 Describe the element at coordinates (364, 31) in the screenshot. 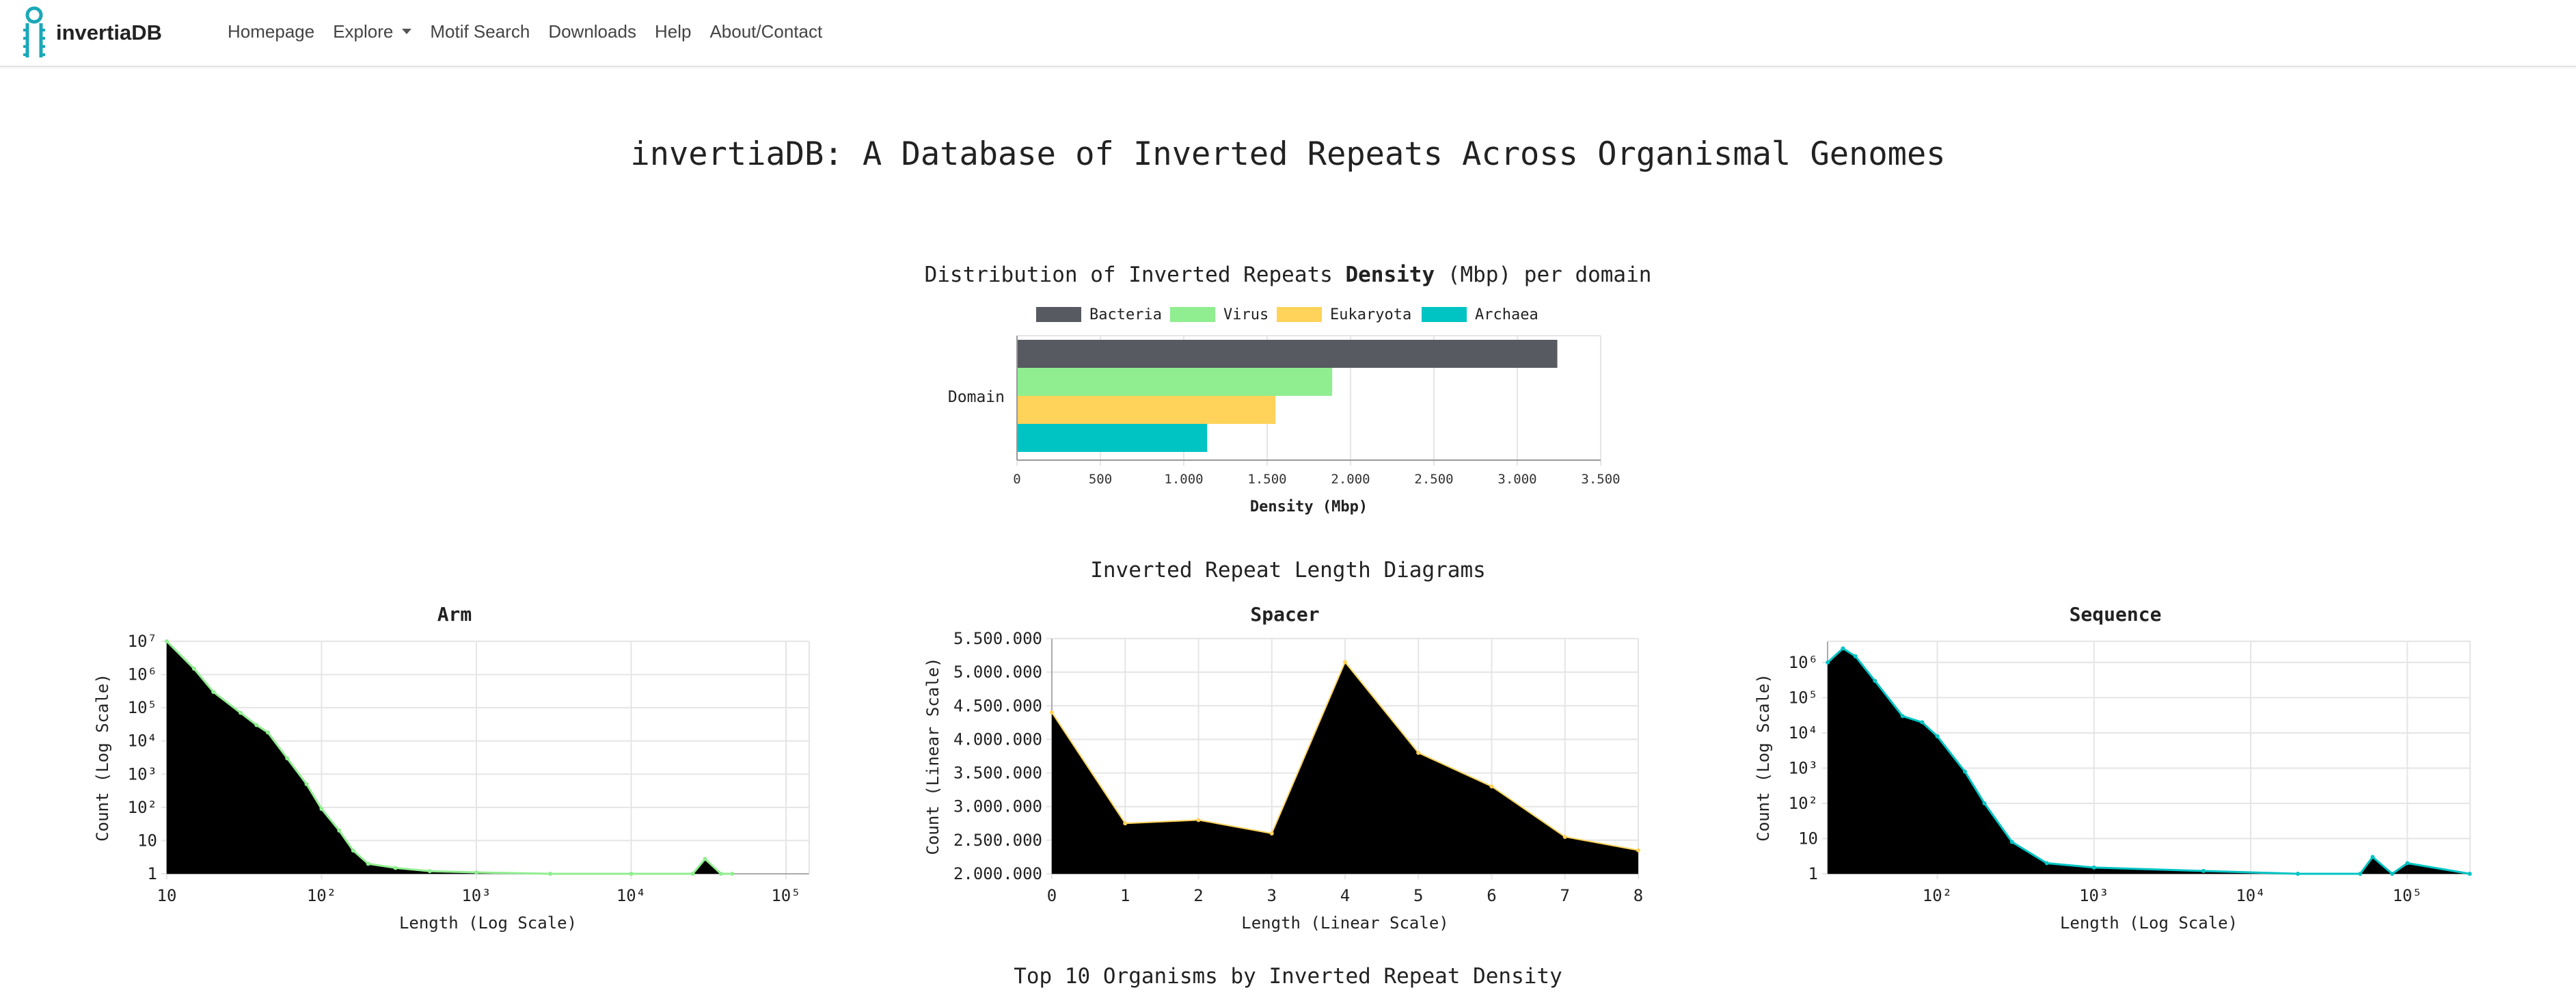

I see `nav-link-explore-label: Explore` at that location.